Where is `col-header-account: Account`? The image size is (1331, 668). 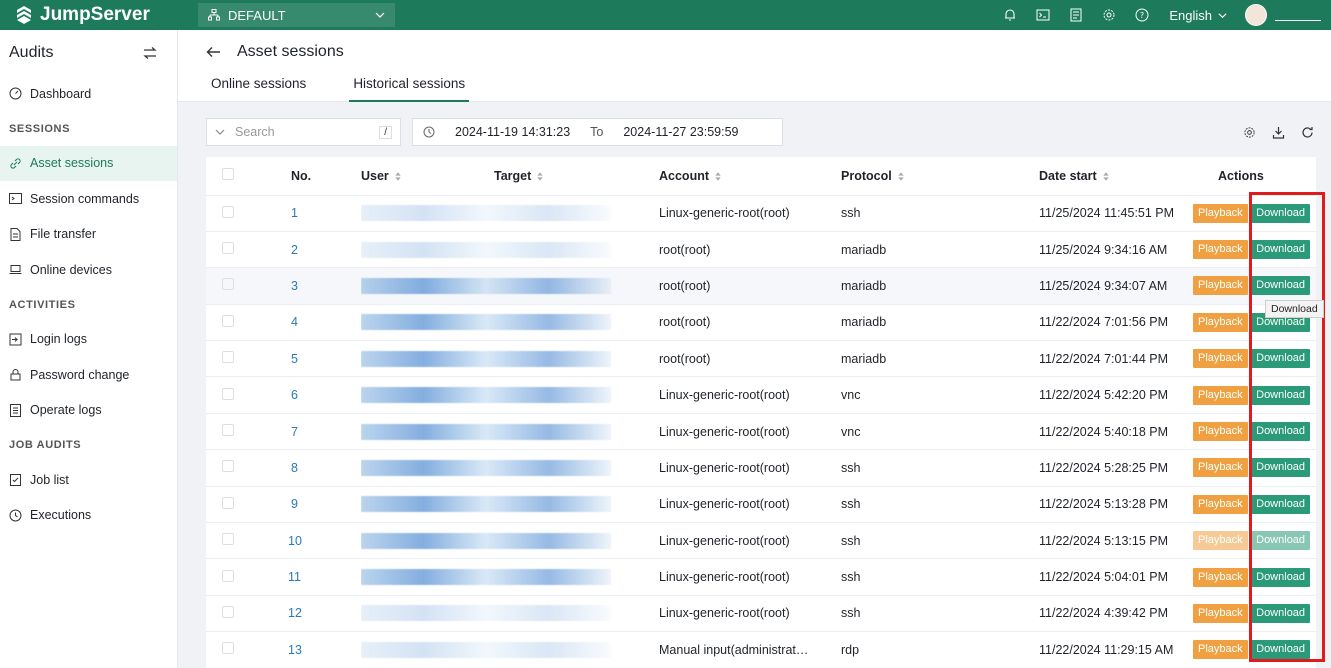 col-header-account: Account is located at coordinates (750, 176).